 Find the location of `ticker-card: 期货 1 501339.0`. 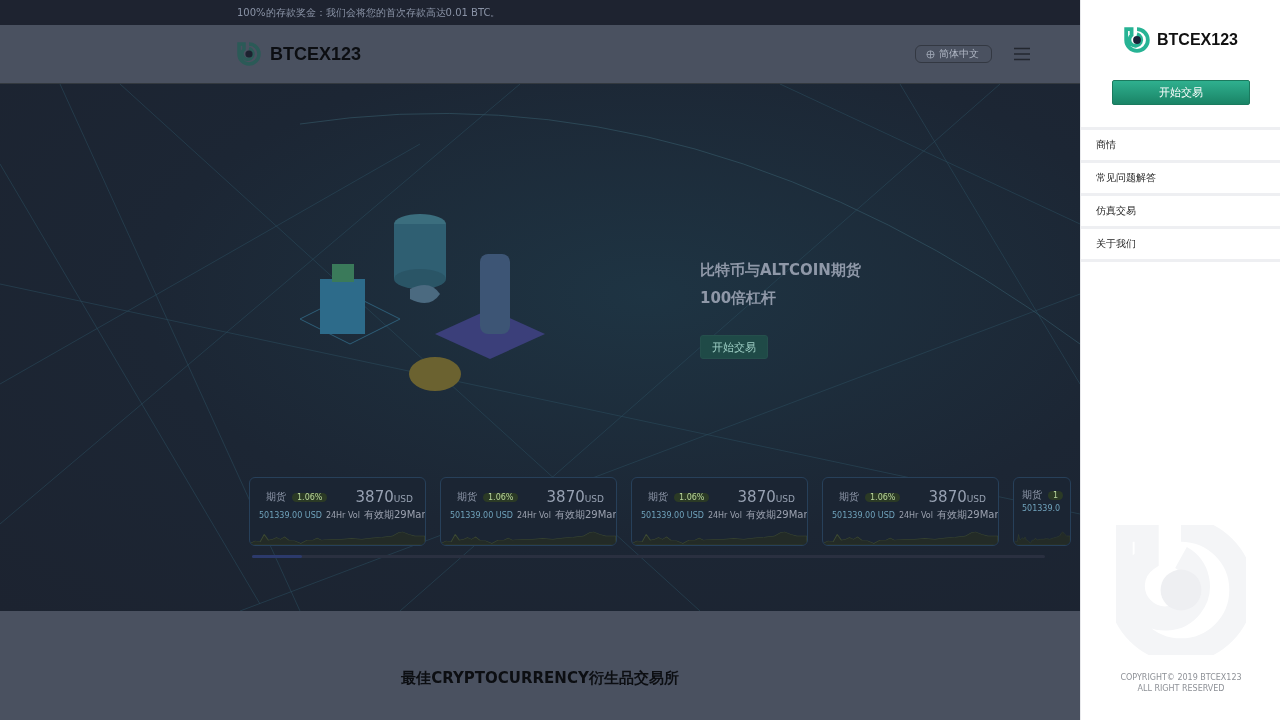

ticker-card: 期货 1 501339.0 is located at coordinates (1042, 511).